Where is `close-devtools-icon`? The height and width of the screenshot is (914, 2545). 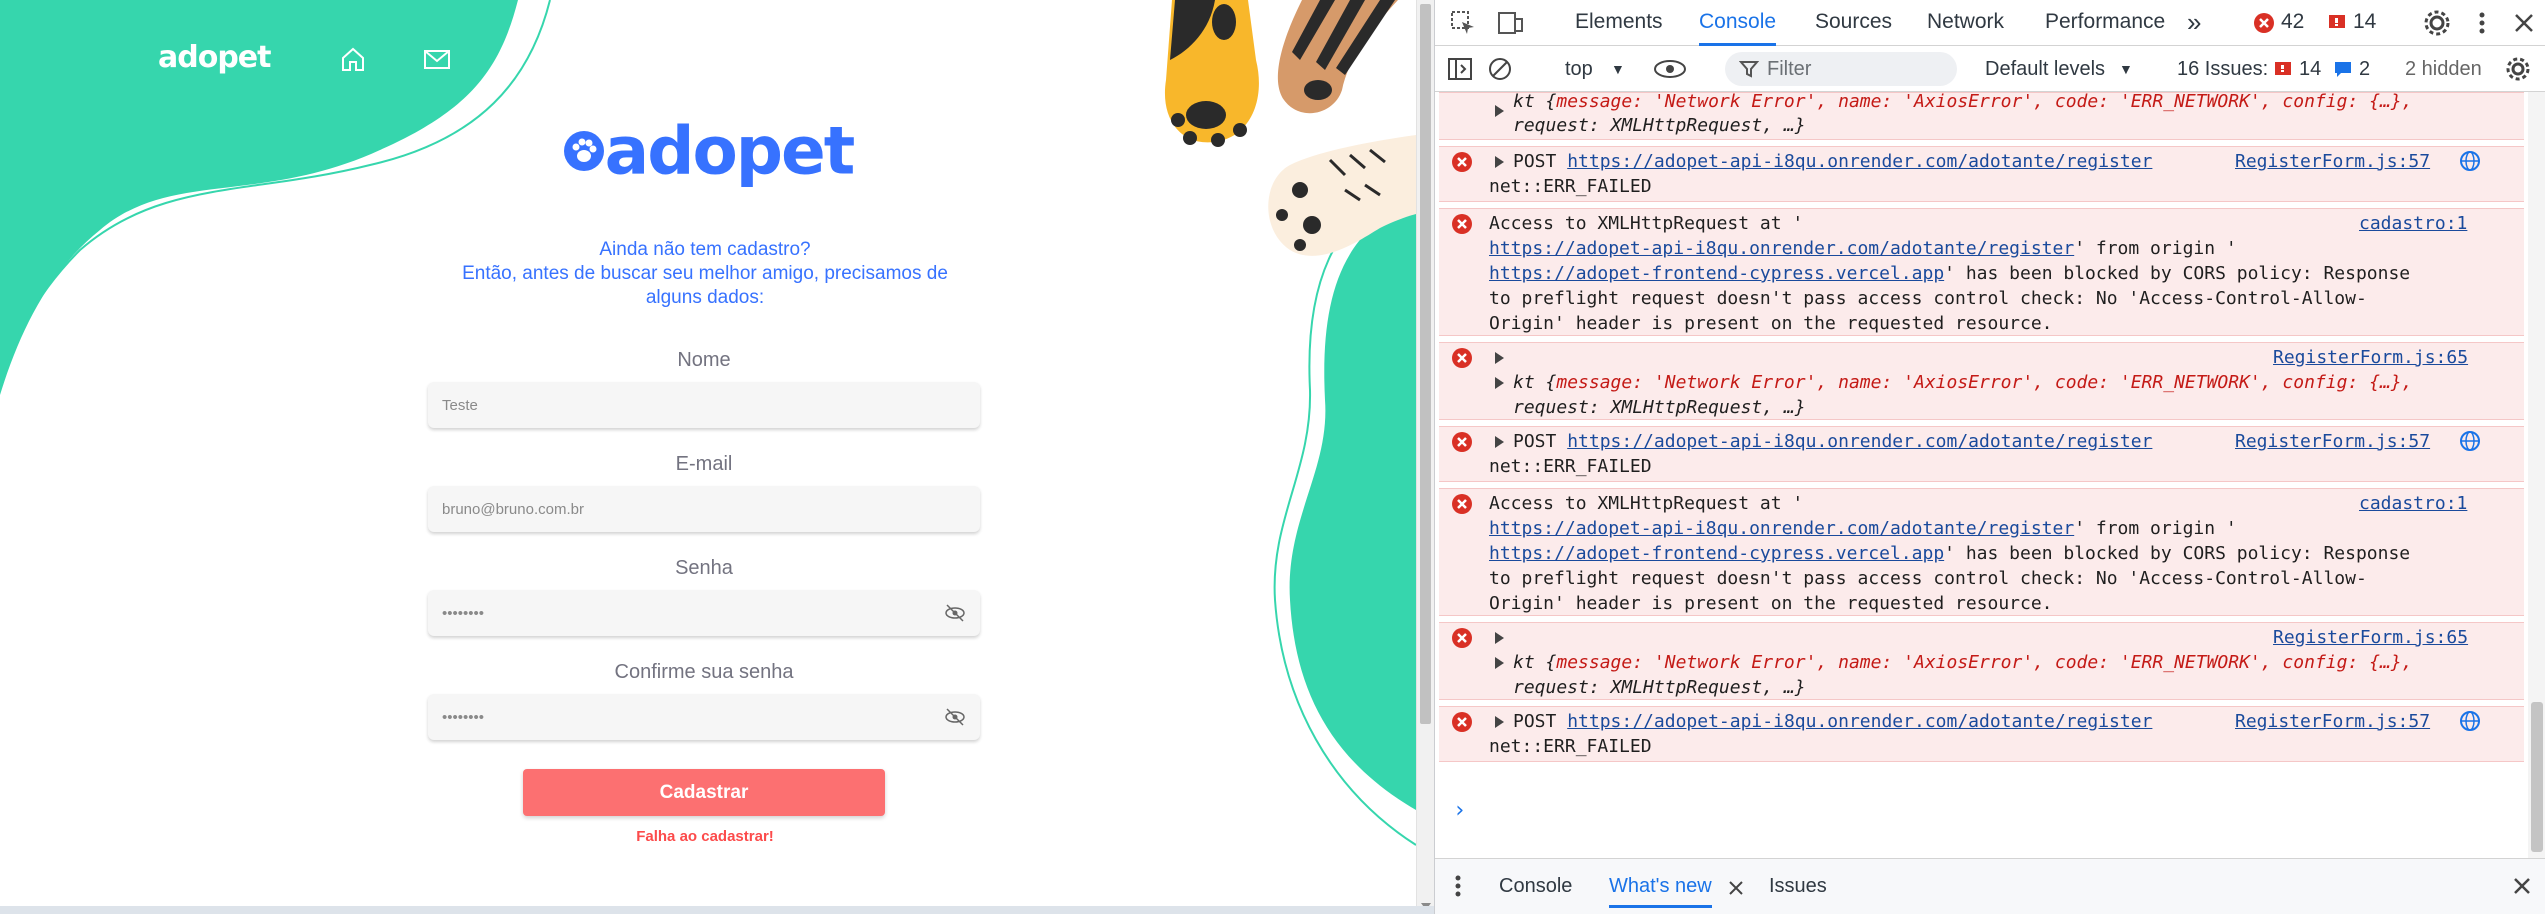
close-devtools-icon is located at coordinates (2524, 23).